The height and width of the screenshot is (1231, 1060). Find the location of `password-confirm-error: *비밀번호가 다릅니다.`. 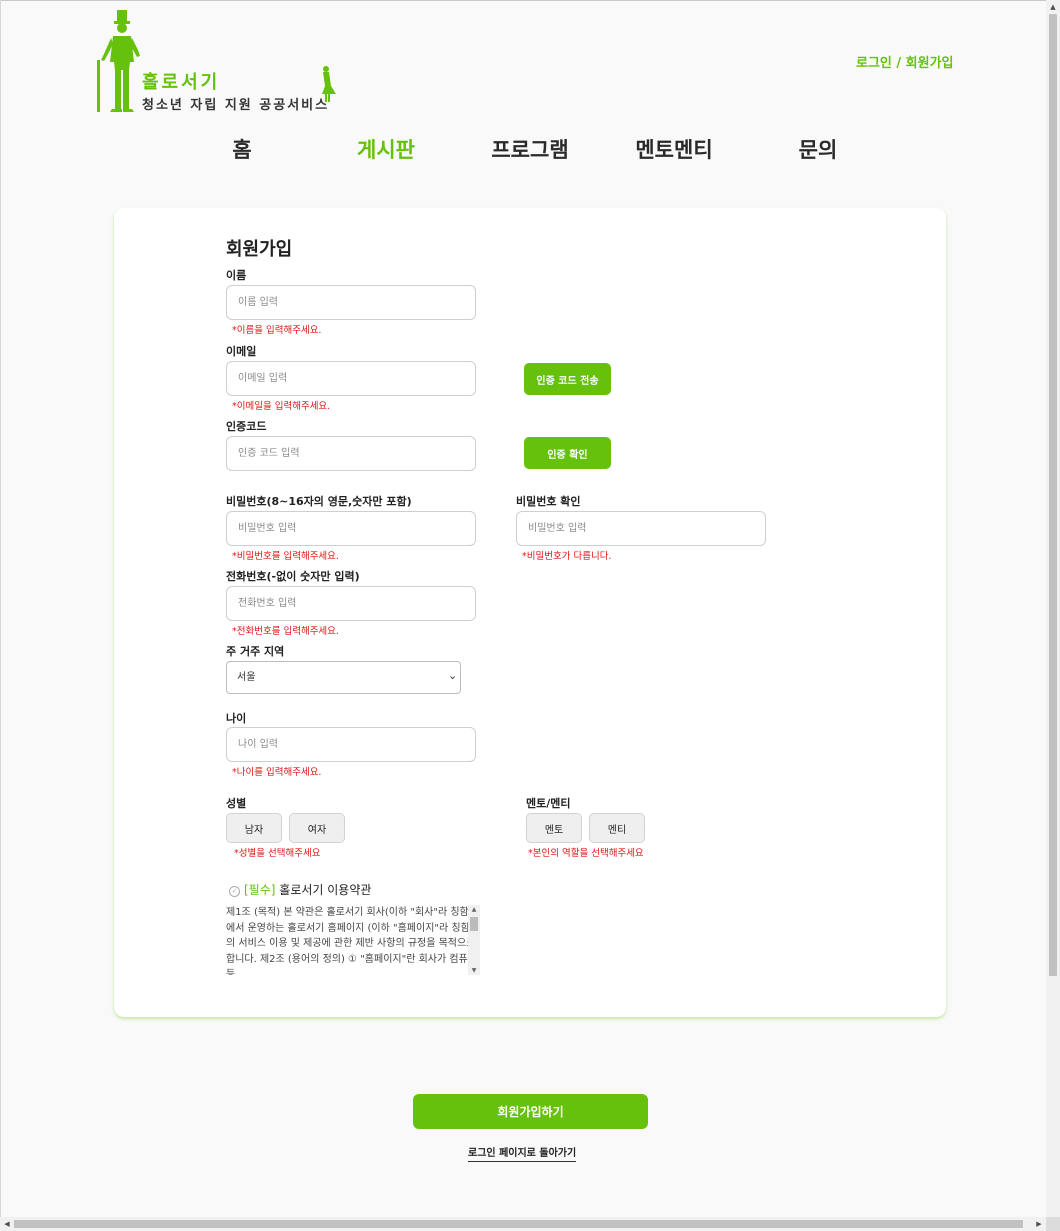

password-confirm-error: *비밀번호가 다릅니다. is located at coordinates (567, 556).